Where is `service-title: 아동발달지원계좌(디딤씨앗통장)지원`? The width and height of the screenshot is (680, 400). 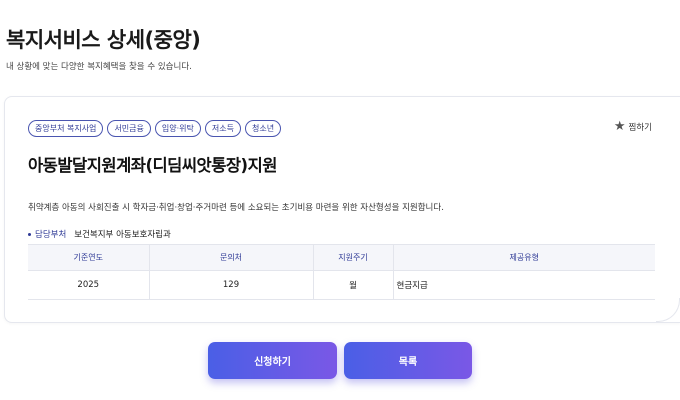 service-title: 아동발달지원계좌(디딤씨앗통장)지원 is located at coordinates (152, 165).